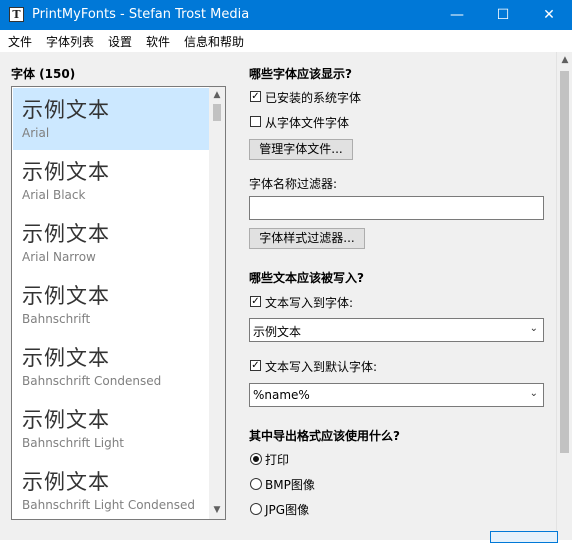 This screenshot has height=543, width=572. I want to click on menu-settings: 设置, so click(120, 41).